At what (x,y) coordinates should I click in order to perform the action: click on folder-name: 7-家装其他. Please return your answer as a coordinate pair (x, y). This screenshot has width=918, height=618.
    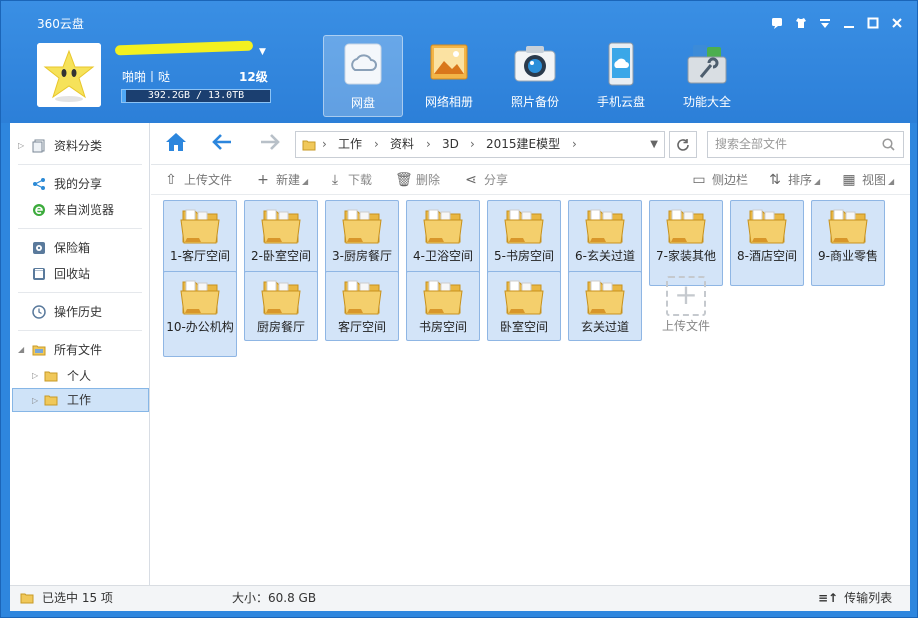
    Looking at the image, I should click on (686, 256).